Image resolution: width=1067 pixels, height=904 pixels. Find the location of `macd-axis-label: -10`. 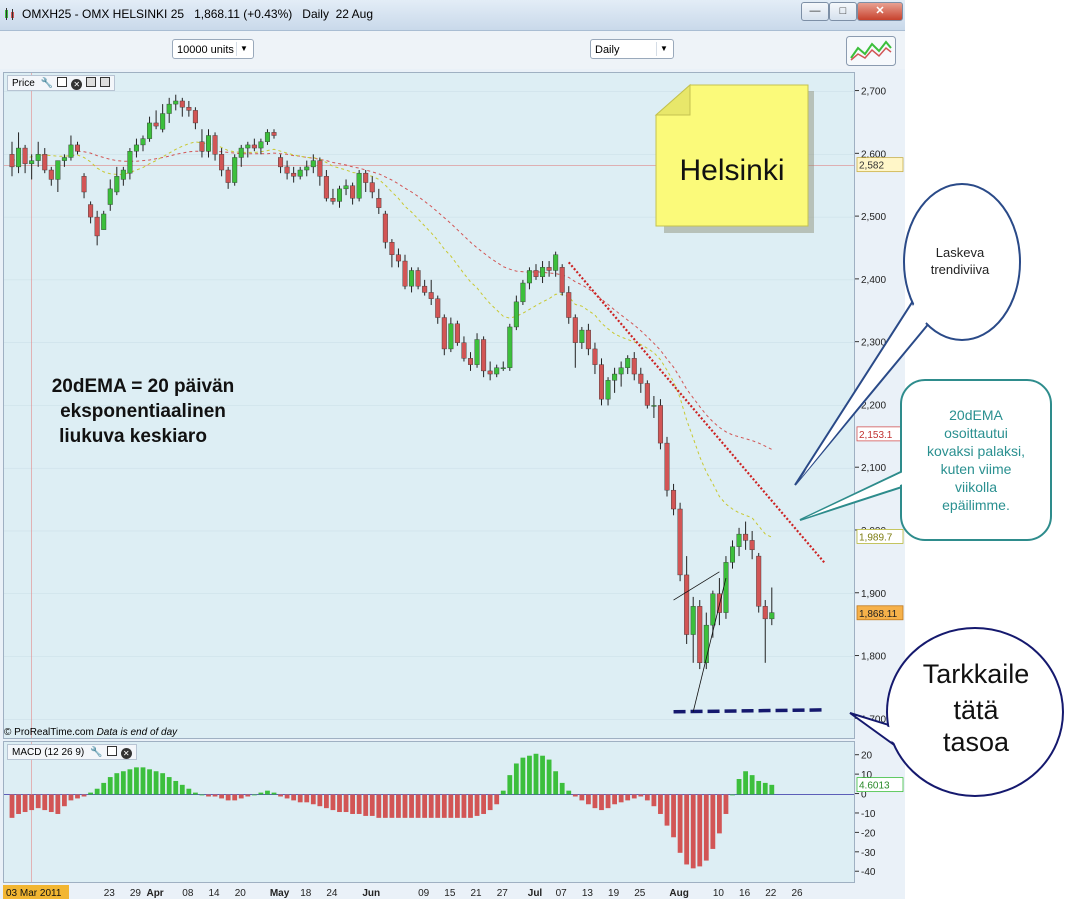

macd-axis-label: -10 is located at coordinates (868, 814).